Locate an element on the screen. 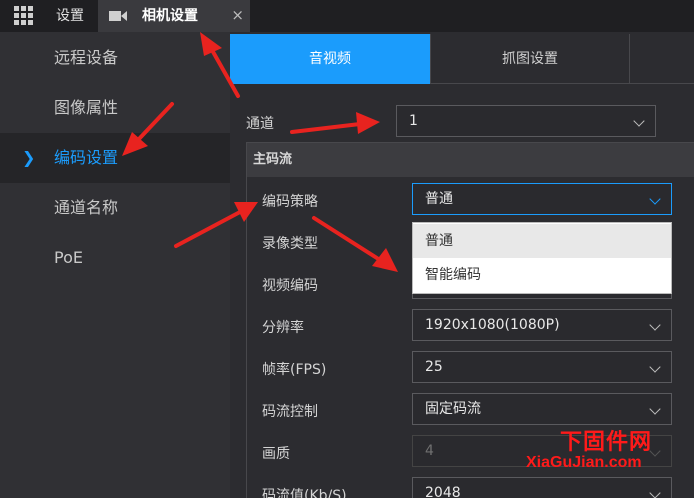  sidebar-item-image-attributes: 图像属性 is located at coordinates (115, 108).